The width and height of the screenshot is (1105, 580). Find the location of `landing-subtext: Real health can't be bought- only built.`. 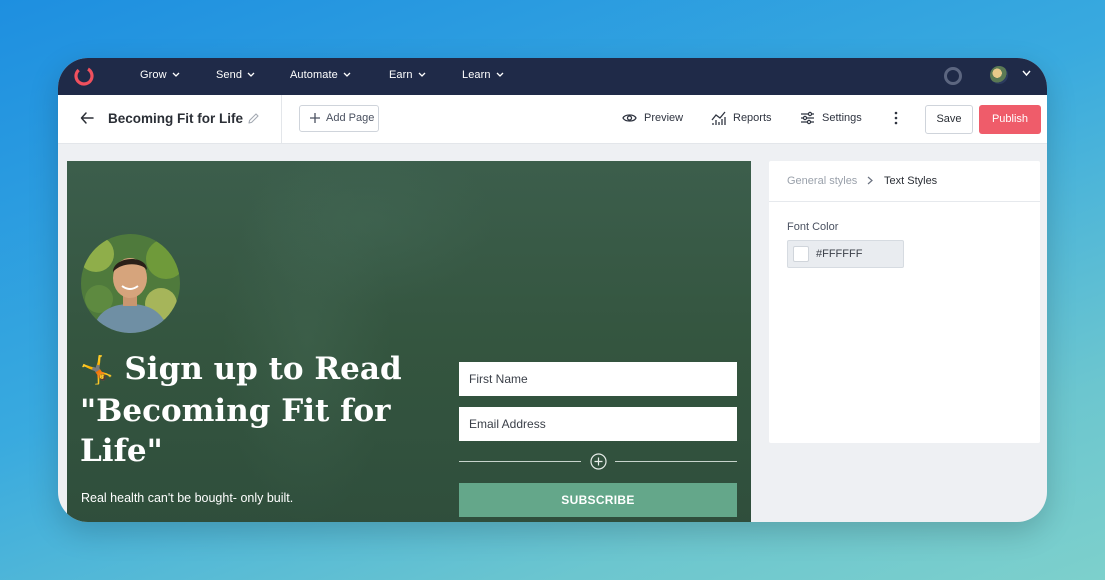

landing-subtext: Real health can't be bought- only built. is located at coordinates (187, 498).